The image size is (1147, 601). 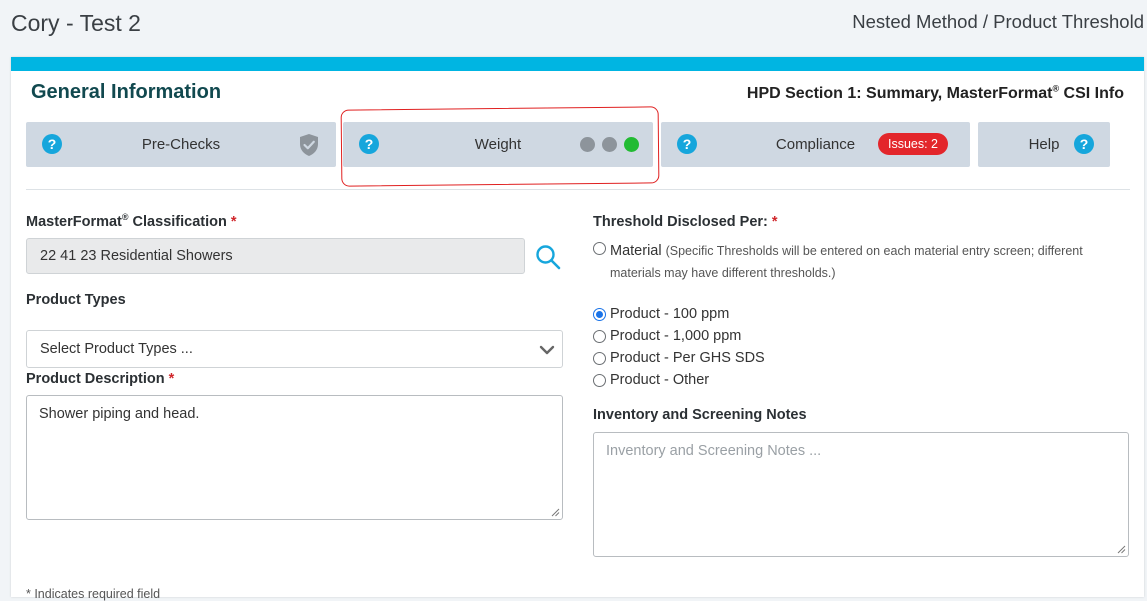 What do you see at coordinates (700, 415) in the screenshot?
I see `notes-label: Inventory and Screening Notes` at bounding box center [700, 415].